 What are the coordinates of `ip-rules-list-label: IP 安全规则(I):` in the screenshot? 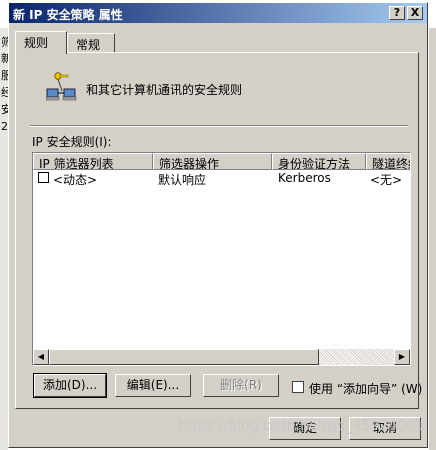 It's located at (72, 142).